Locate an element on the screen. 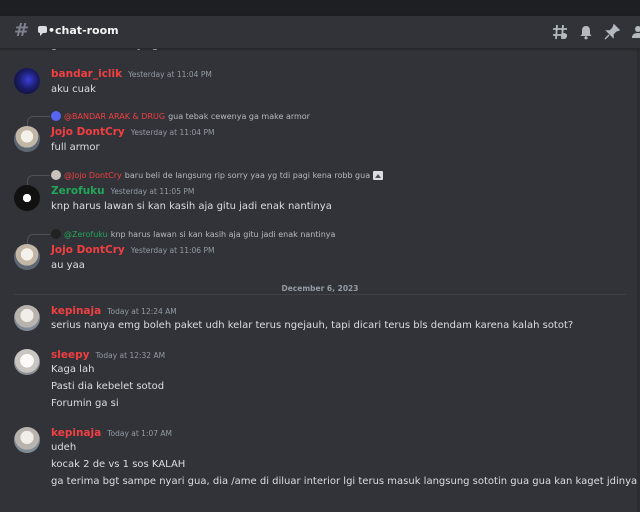  username: Jojo DontCry Yesterday at 11:06 PM is located at coordinates (132, 250).